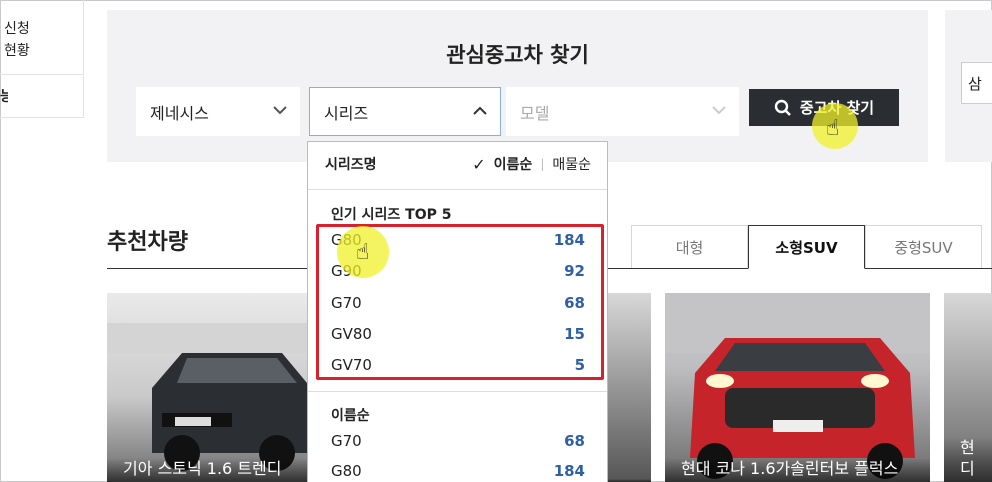  What do you see at coordinates (147, 242) in the screenshot?
I see `recommend-title: 추천차량` at bounding box center [147, 242].